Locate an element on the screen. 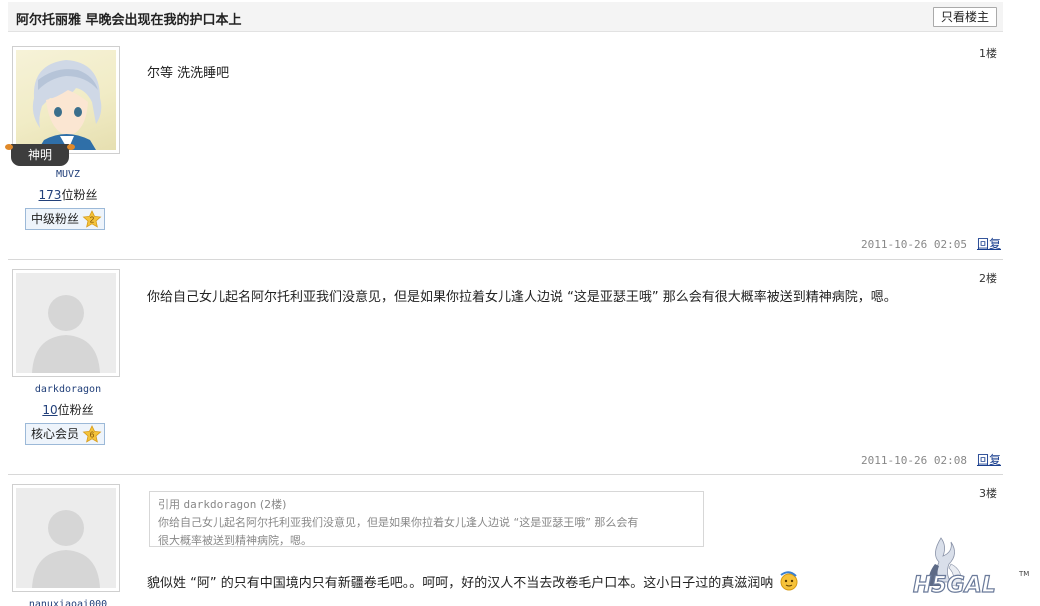 The width and height of the screenshot is (1040, 606). member-level-badge: 核心会员 6 is located at coordinates (65, 434).